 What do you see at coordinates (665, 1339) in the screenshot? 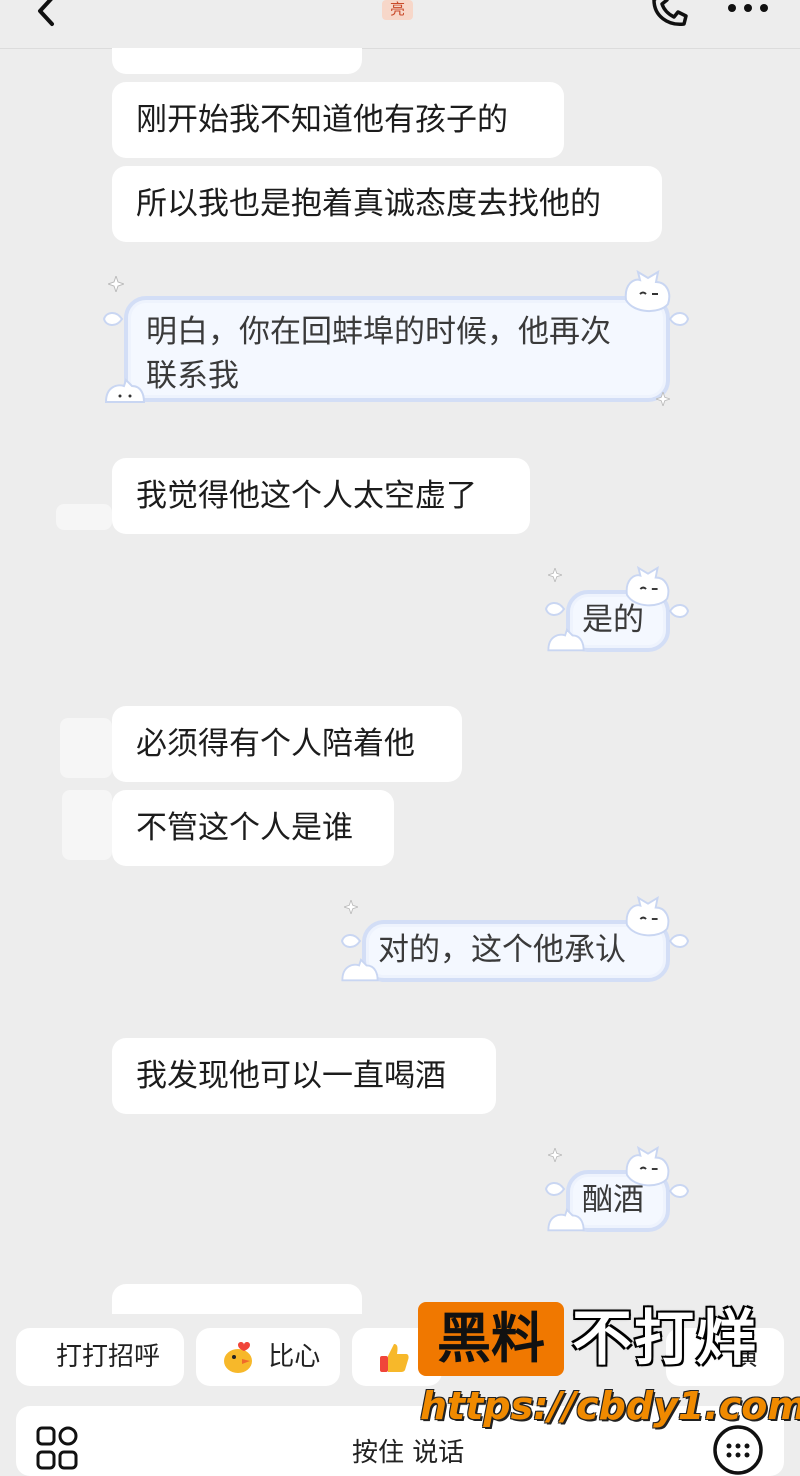
I see `watermark-slogan: 不打烊` at bounding box center [665, 1339].